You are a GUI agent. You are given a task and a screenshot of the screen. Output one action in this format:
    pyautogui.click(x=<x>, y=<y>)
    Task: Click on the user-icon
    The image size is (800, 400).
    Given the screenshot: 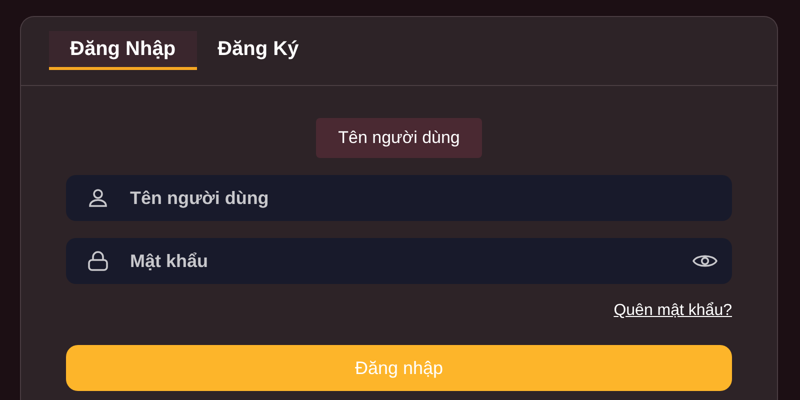 What is the action you would take?
    pyautogui.click(x=98, y=198)
    